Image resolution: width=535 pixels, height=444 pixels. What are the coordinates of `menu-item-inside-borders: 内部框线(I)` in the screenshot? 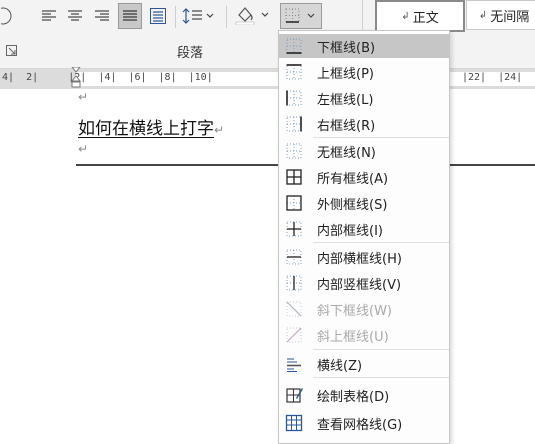 It's located at (364, 229).